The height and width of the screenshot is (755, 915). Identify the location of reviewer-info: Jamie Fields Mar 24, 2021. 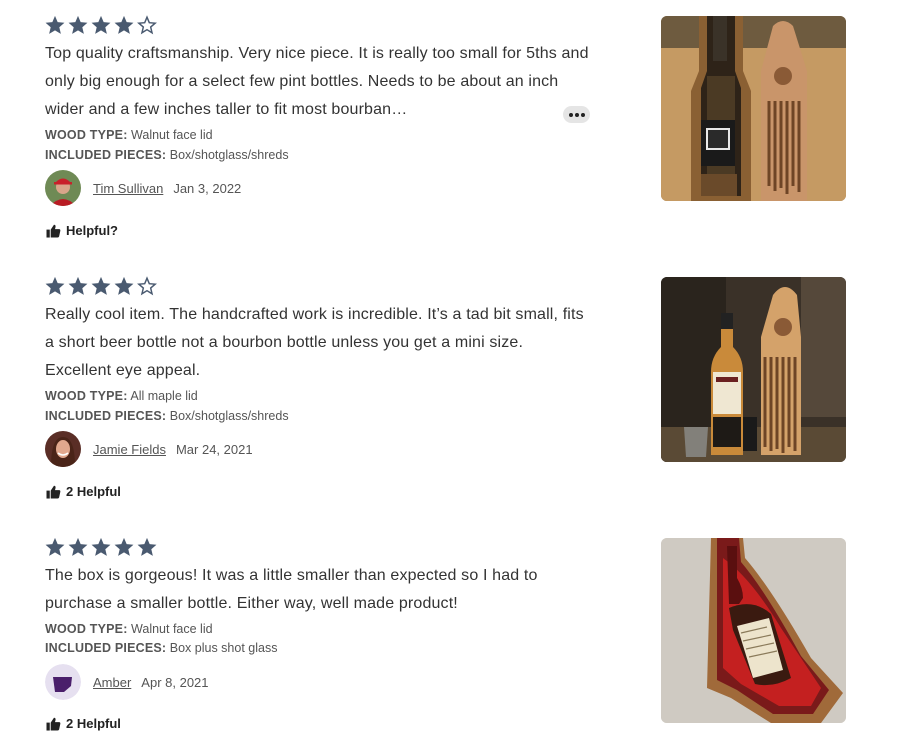
(149, 449).